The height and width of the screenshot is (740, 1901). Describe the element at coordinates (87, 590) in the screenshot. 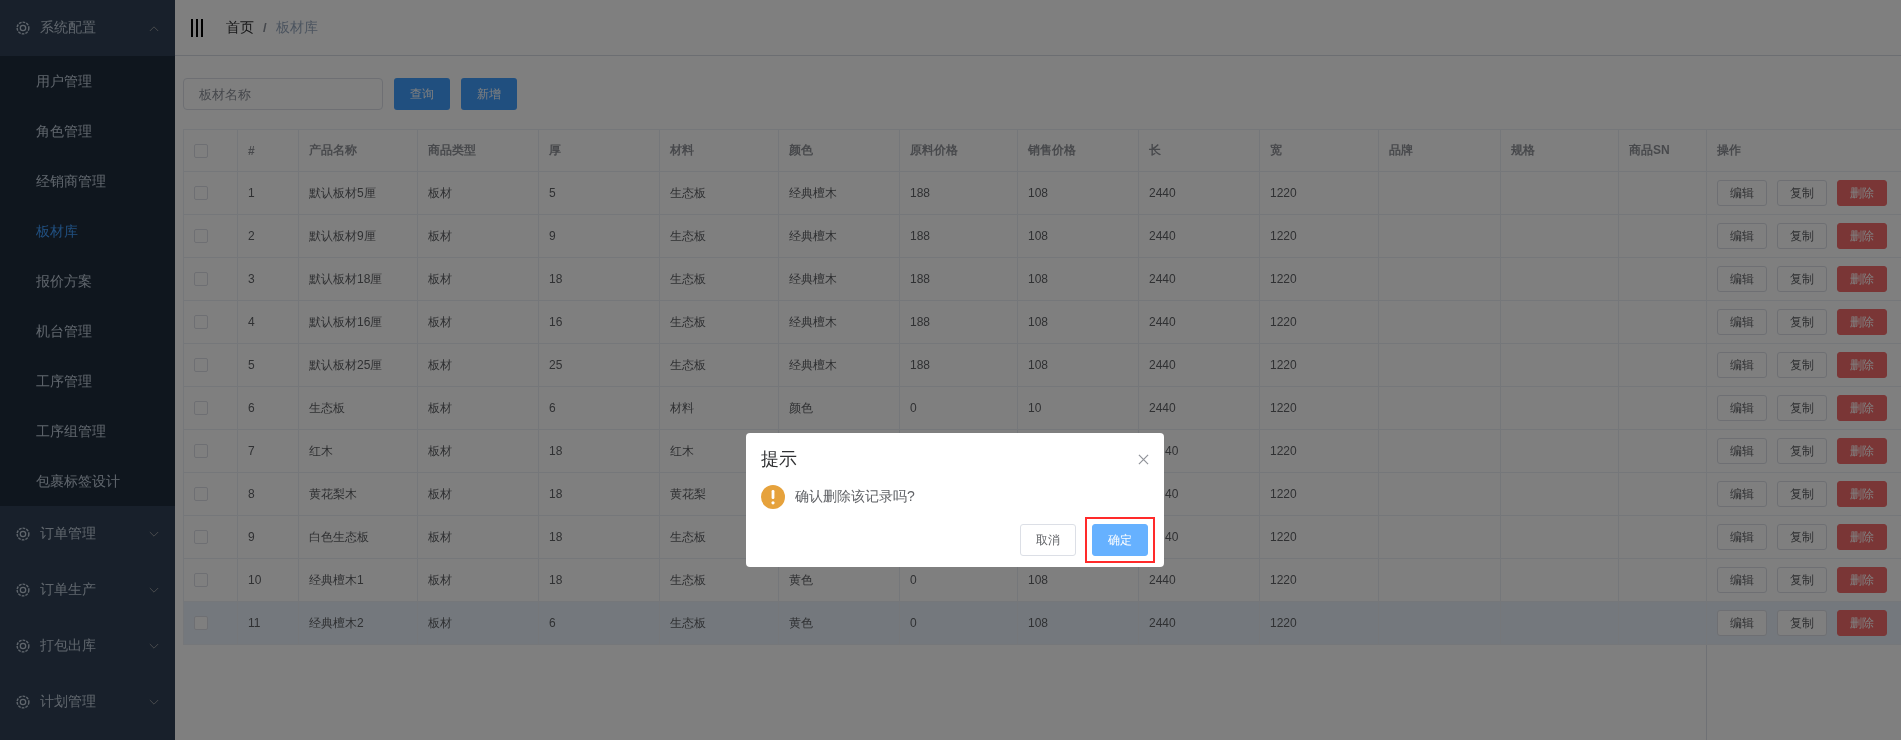

I see `sidebar-group: 订单生产` at that location.